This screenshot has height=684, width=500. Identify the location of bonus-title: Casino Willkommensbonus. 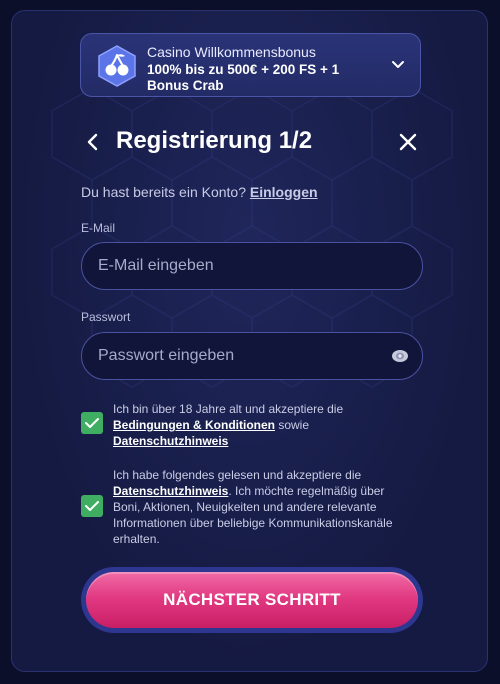
(231, 52).